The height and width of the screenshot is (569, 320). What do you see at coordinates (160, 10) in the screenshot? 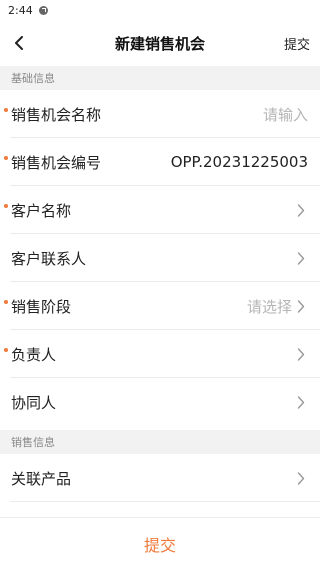
I see `status-bar: 2:44` at bounding box center [160, 10].